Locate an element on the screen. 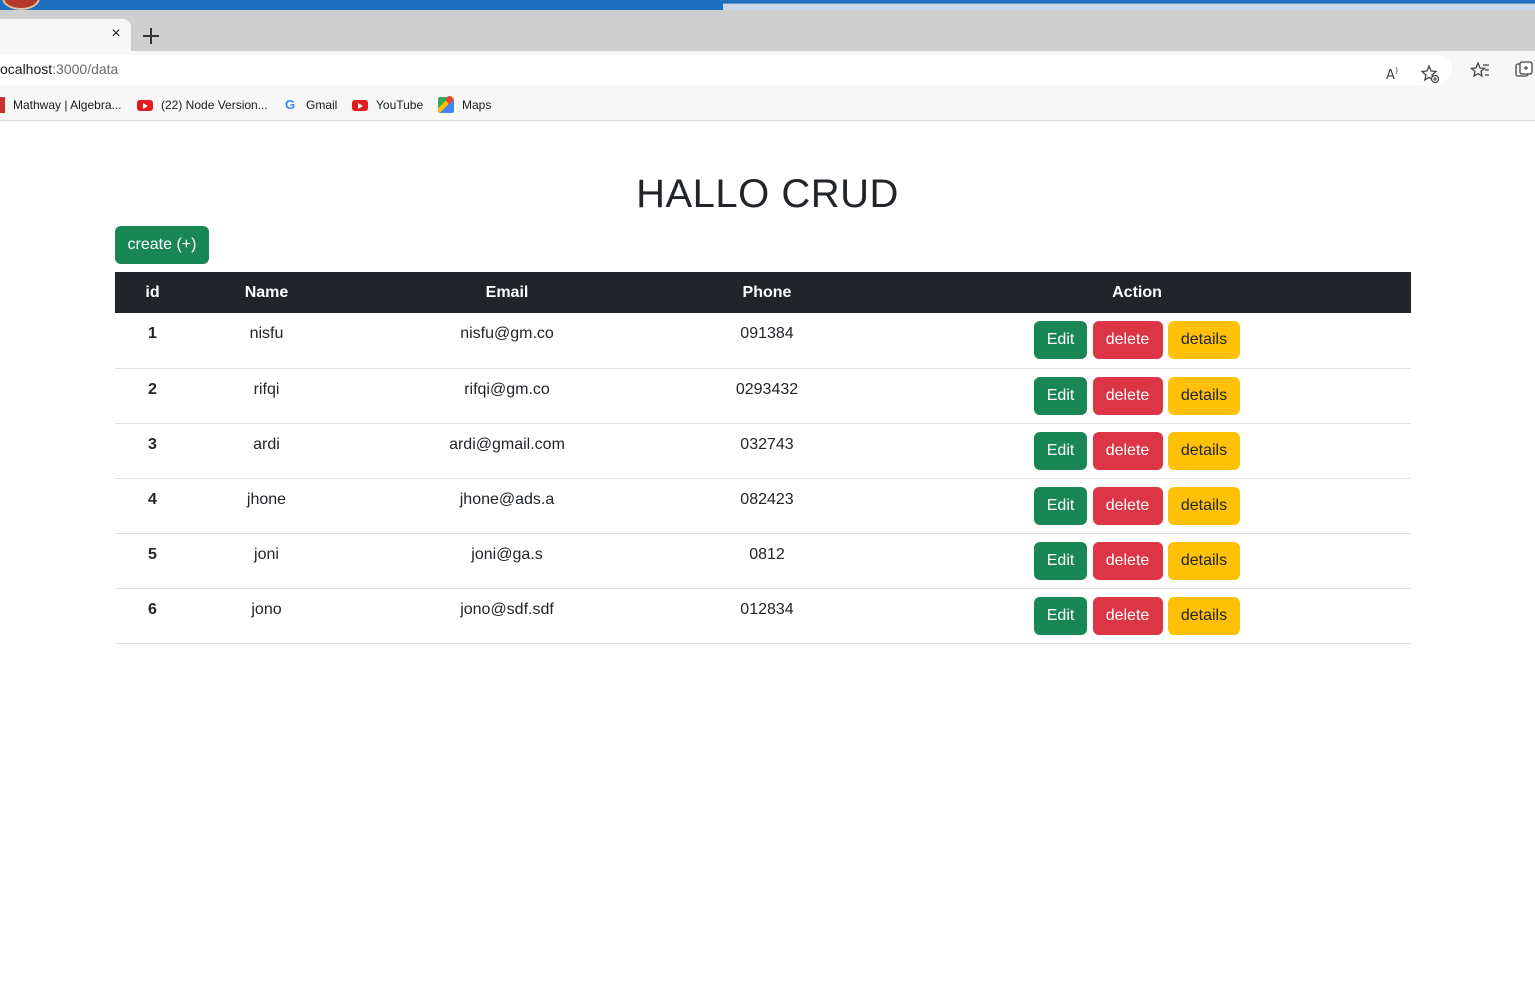 This screenshot has height=987, width=1535. header-phone: Phone is located at coordinates (767, 292).